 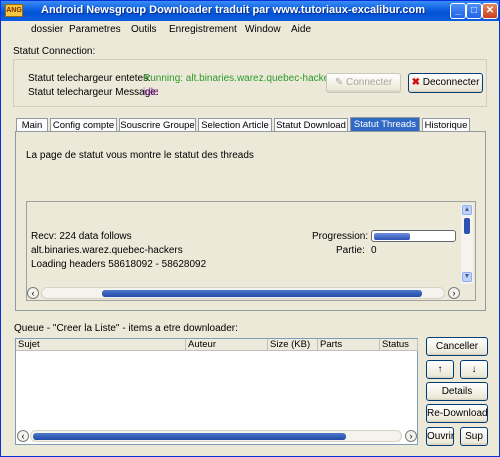 What do you see at coordinates (467, 210) in the screenshot?
I see `scroll-up-icon: ▲` at bounding box center [467, 210].